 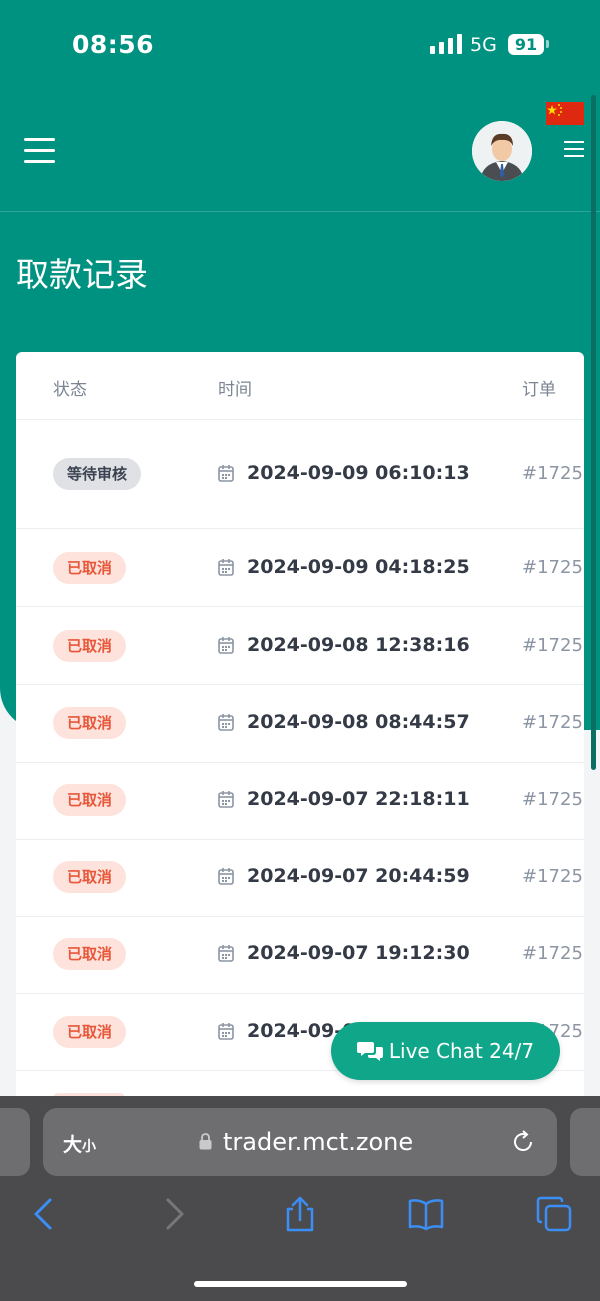 I want to click on text-size-button: 大小, so click(x=79, y=1143).